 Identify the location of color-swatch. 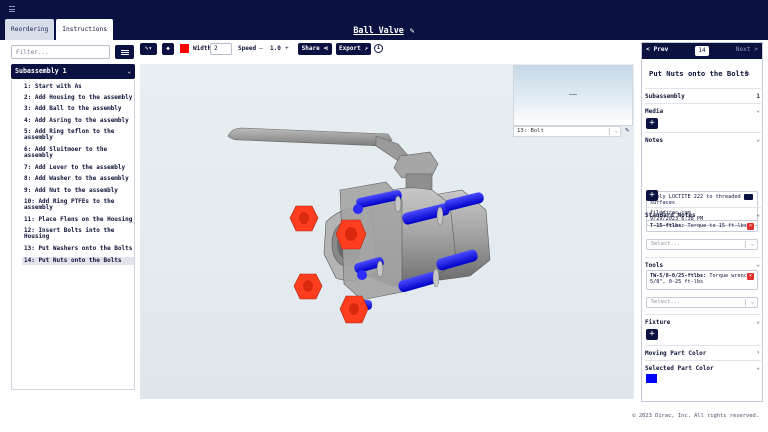
(184, 48).